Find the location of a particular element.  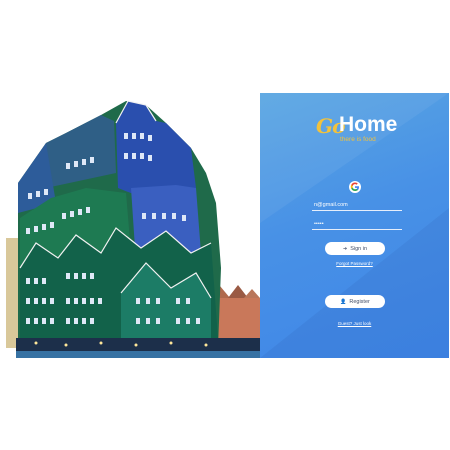

register-button: 👤 Register is located at coordinates (355, 301).